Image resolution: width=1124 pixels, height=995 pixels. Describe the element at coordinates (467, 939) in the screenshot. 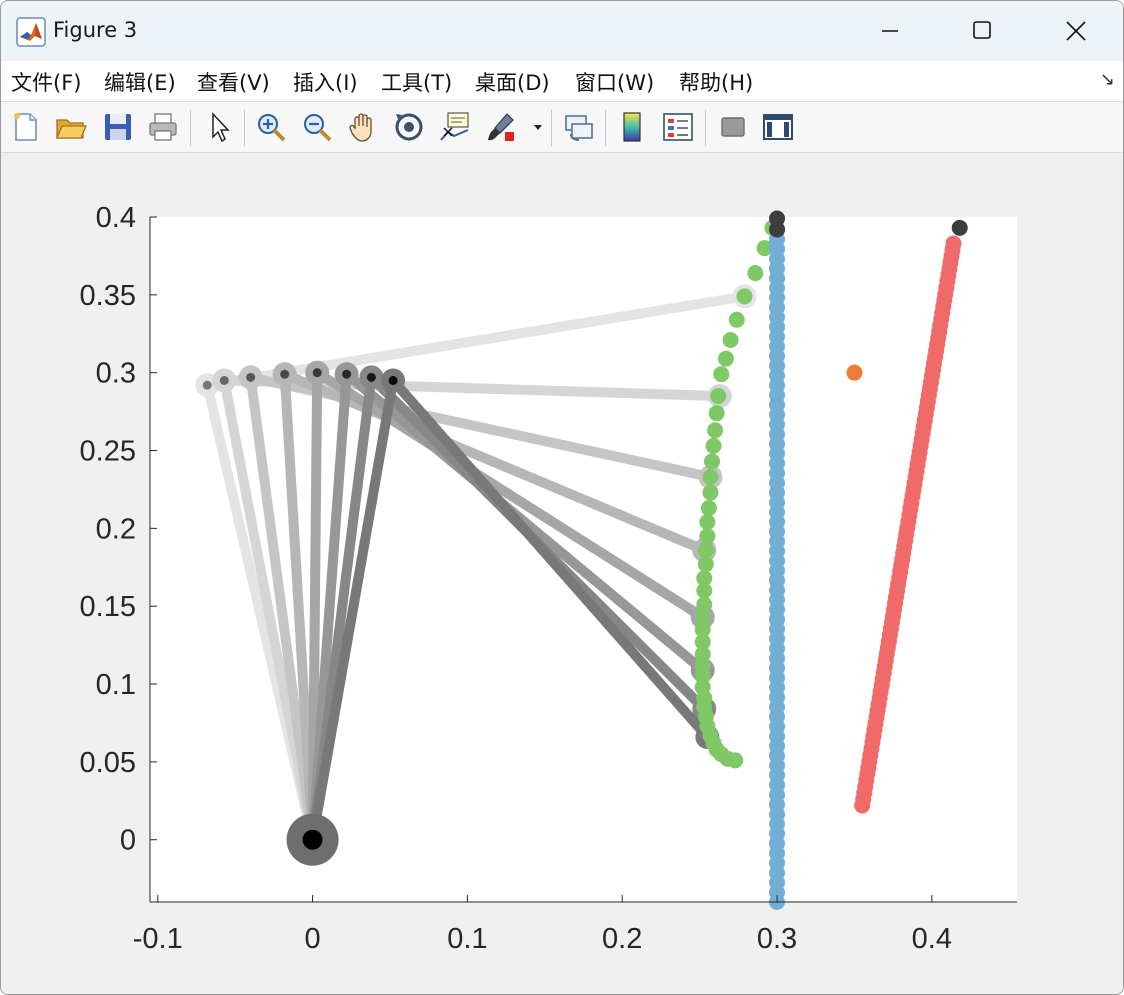

I see `x-tick-label: 0.1` at that location.